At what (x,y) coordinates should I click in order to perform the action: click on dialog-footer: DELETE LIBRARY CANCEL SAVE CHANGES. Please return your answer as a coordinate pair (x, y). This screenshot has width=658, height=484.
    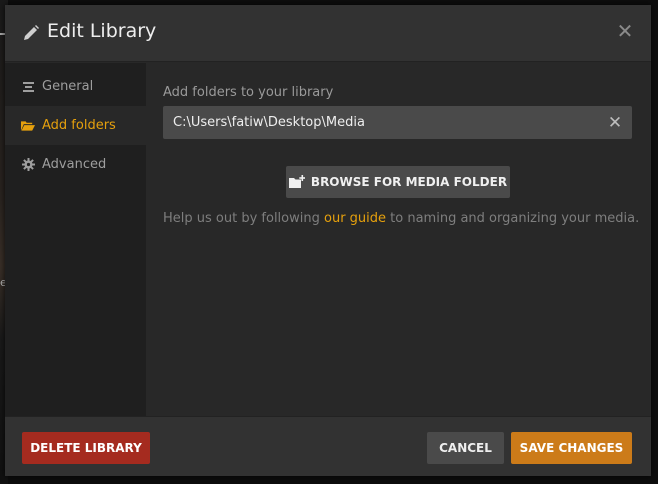
    Looking at the image, I should click on (328, 446).